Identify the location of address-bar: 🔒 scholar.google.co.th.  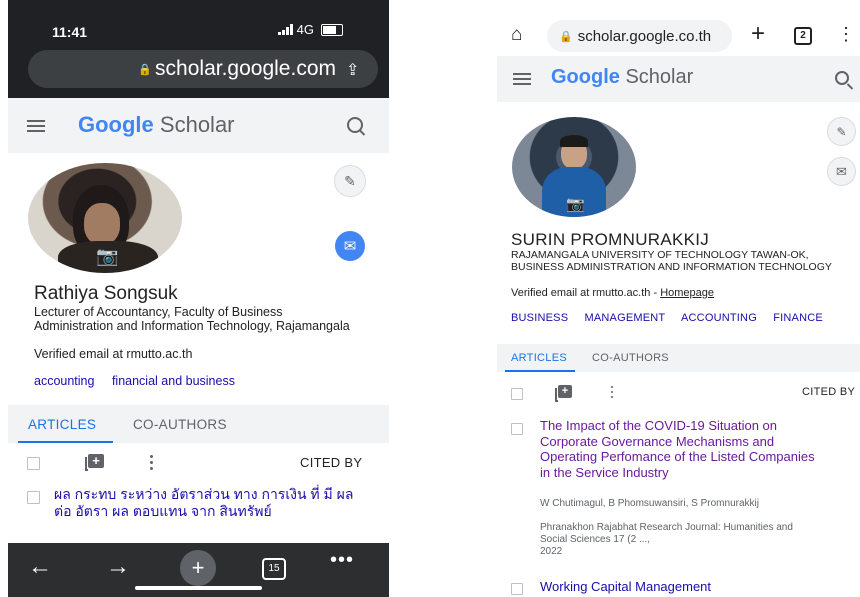
(639, 36).